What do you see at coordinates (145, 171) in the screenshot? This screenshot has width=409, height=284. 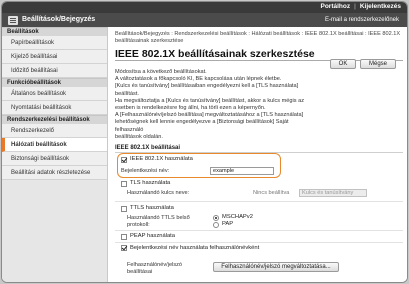 I see `login-name-label: Bejelentkezési név:` at bounding box center [145, 171].